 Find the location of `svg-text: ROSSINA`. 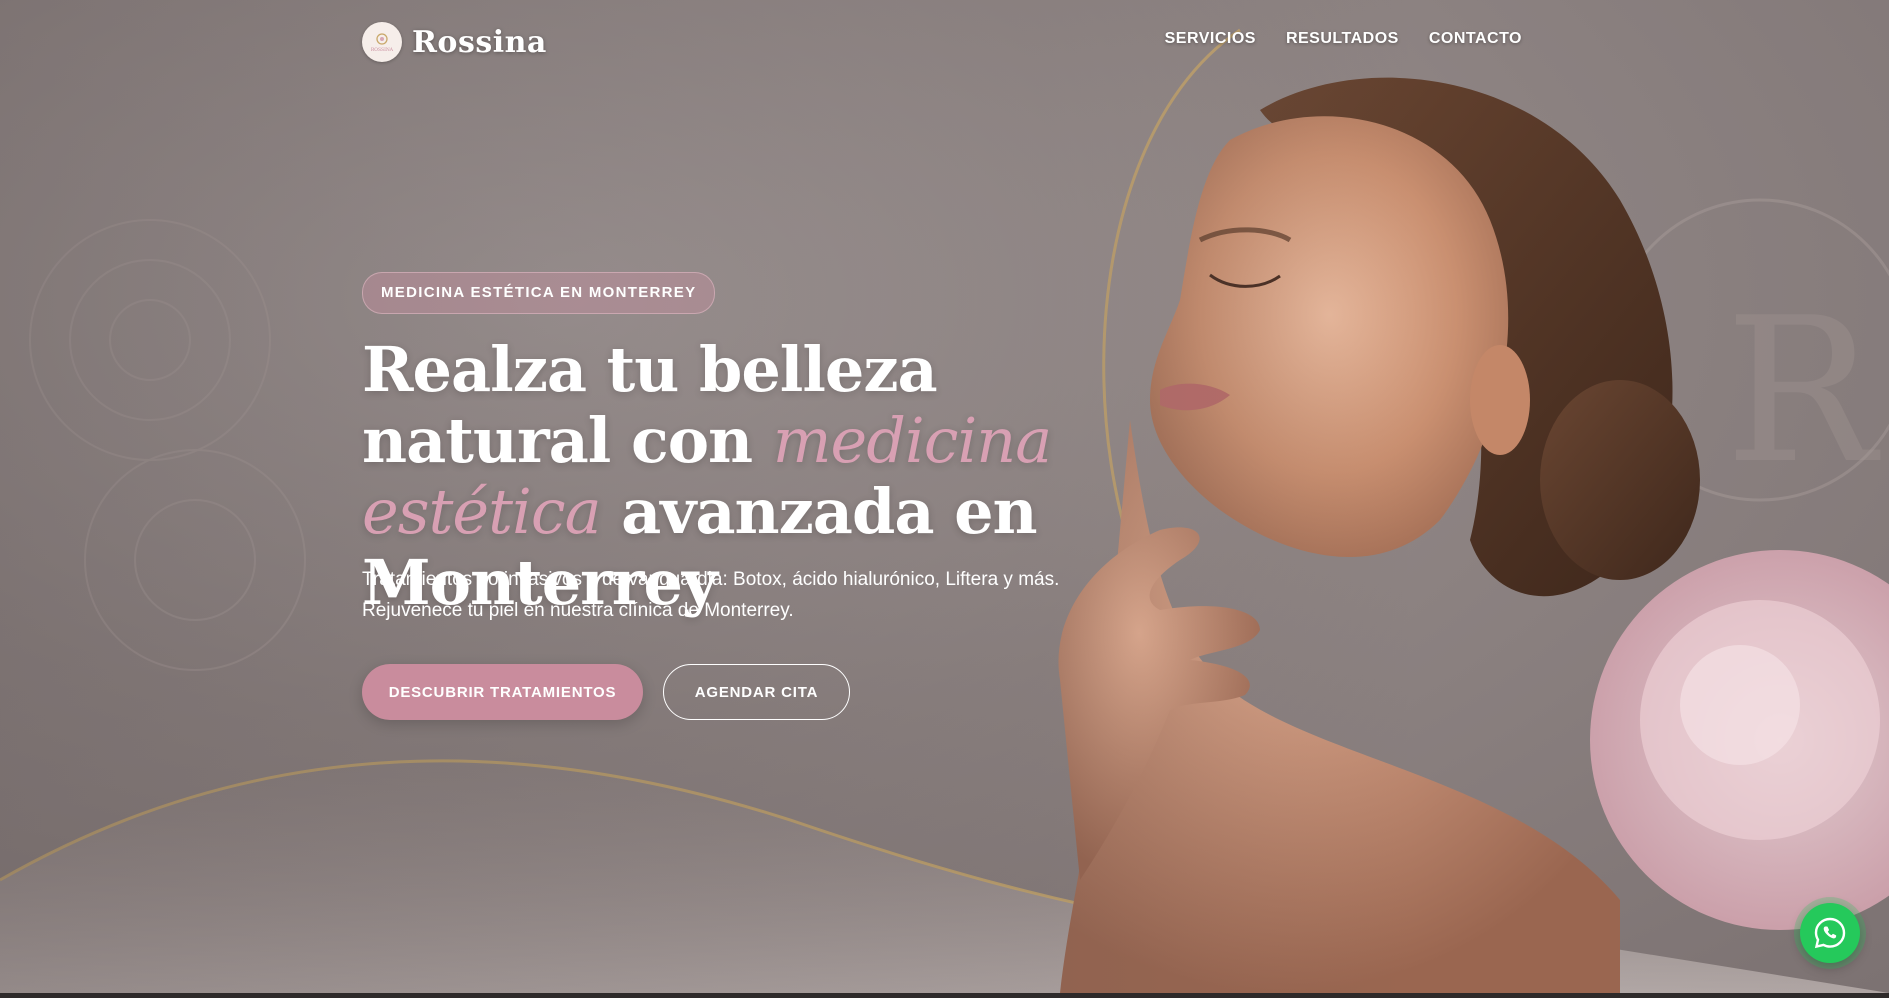

svg-text: ROSSINA is located at coordinates (382, 50).